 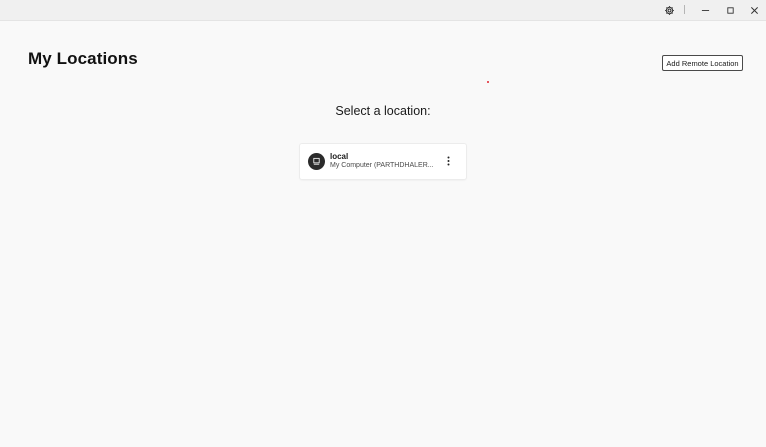 What do you see at coordinates (705, 10) in the screenshot?
I see `minimize-icon` at bounding box center [705, 10].